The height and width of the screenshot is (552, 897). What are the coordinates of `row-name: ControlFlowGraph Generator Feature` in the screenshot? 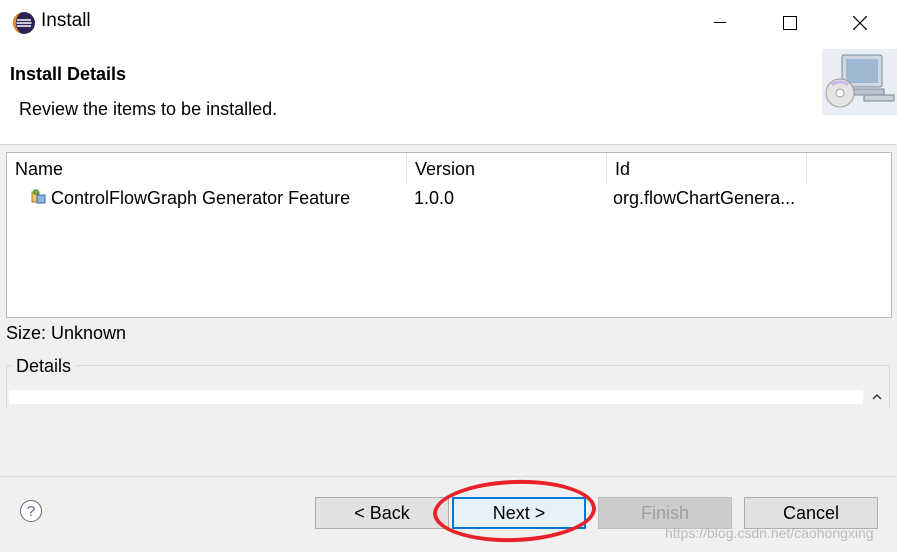 It's located at (201, 198).